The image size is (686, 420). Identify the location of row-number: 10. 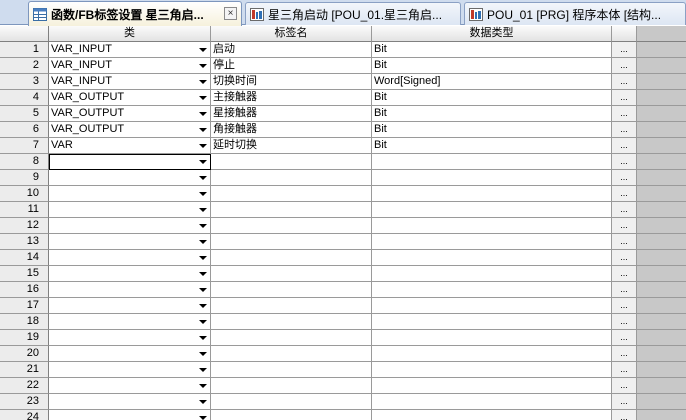
(24, 194).